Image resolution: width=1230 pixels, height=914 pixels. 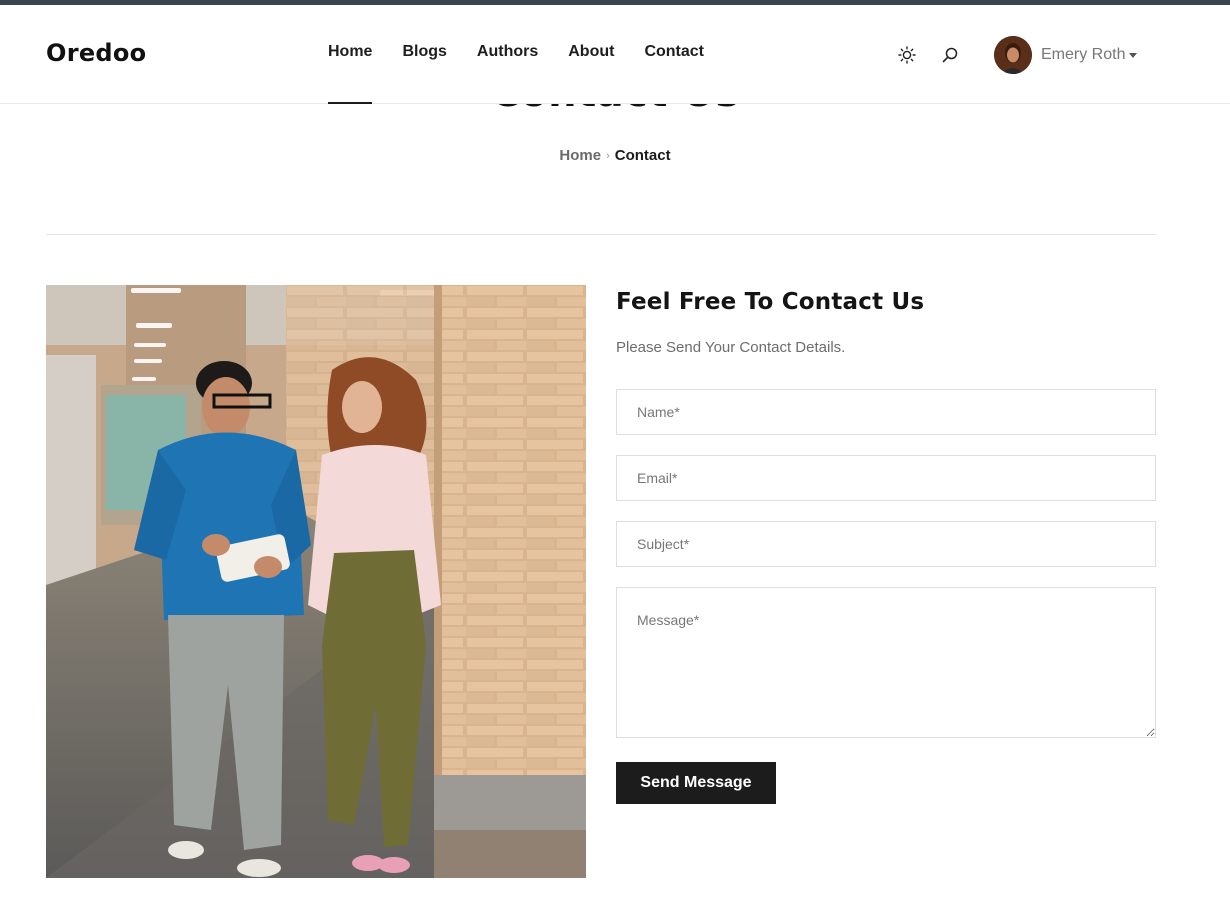 I want to click on contact-subheading: Please Send Your Contact Details., so click(x=731, y=347).